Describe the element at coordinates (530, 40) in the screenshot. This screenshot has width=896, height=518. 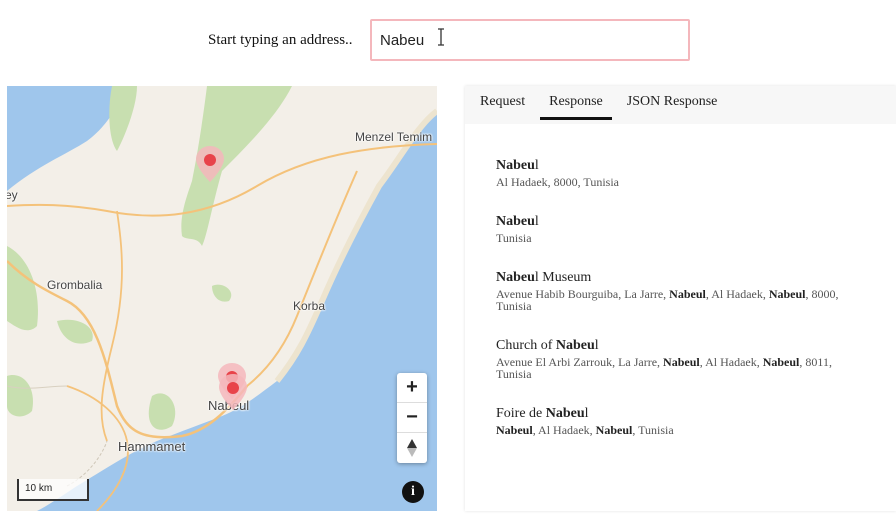
I see `address-search-input` at that location.